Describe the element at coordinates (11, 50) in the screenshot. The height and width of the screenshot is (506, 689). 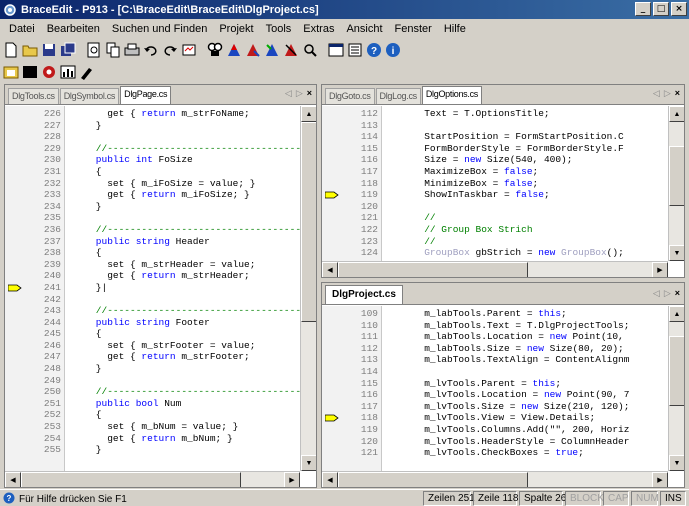
I see `new-file-icon` at that location.